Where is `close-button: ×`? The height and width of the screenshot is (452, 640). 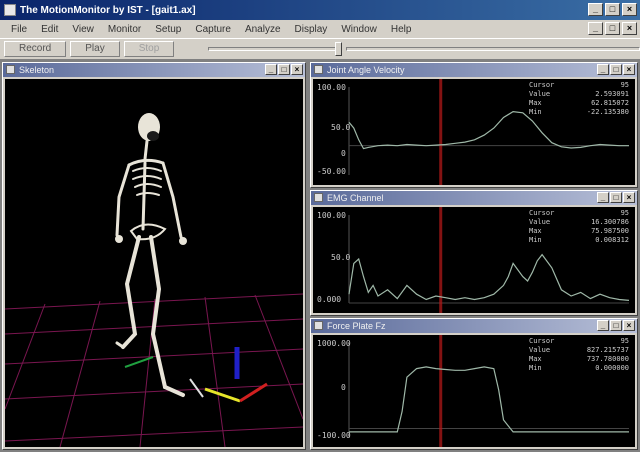
close-button: × is located at coordinates (629, 9).